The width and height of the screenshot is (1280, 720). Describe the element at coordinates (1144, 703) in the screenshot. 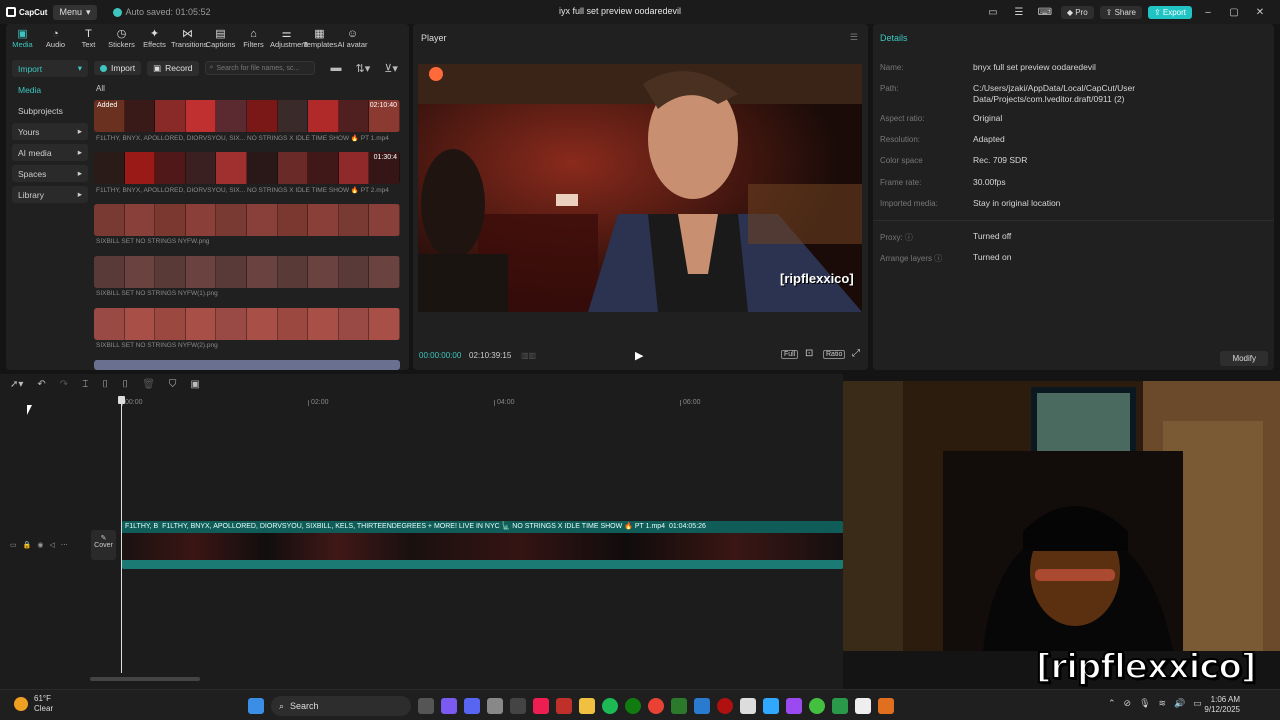

I see `mic-icon: 🎙` at that location.